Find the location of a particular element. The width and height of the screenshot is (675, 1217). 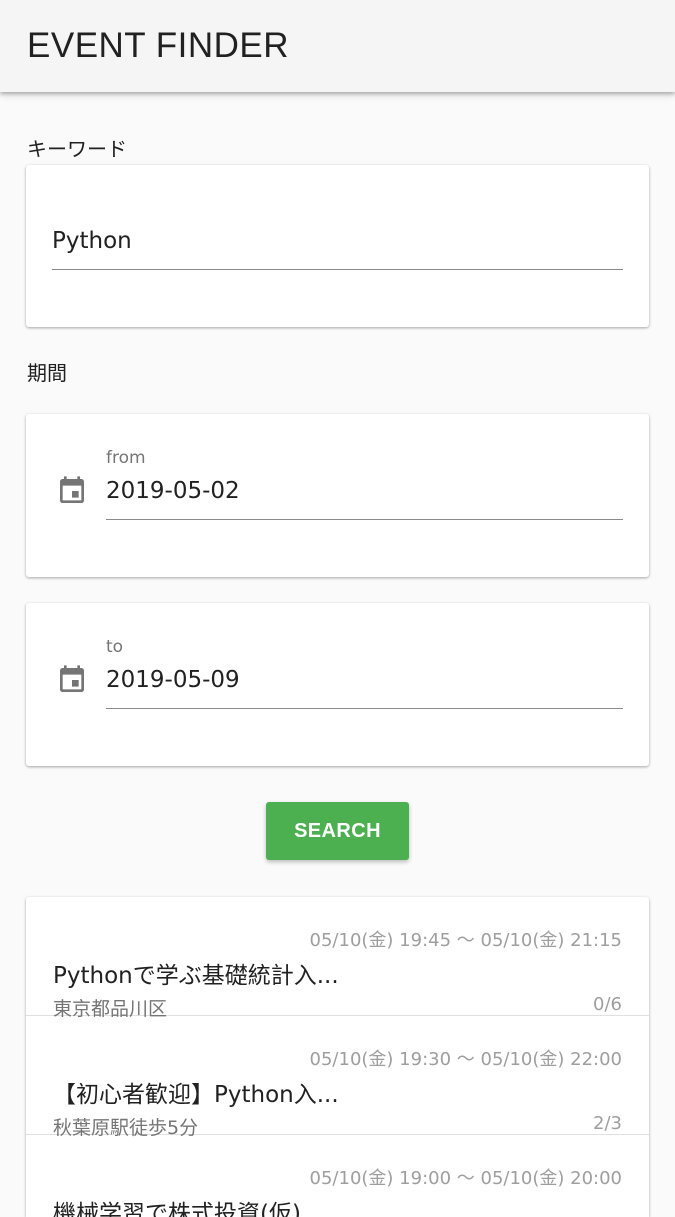

keyword-value: Python is located at coordinates (92, 241).